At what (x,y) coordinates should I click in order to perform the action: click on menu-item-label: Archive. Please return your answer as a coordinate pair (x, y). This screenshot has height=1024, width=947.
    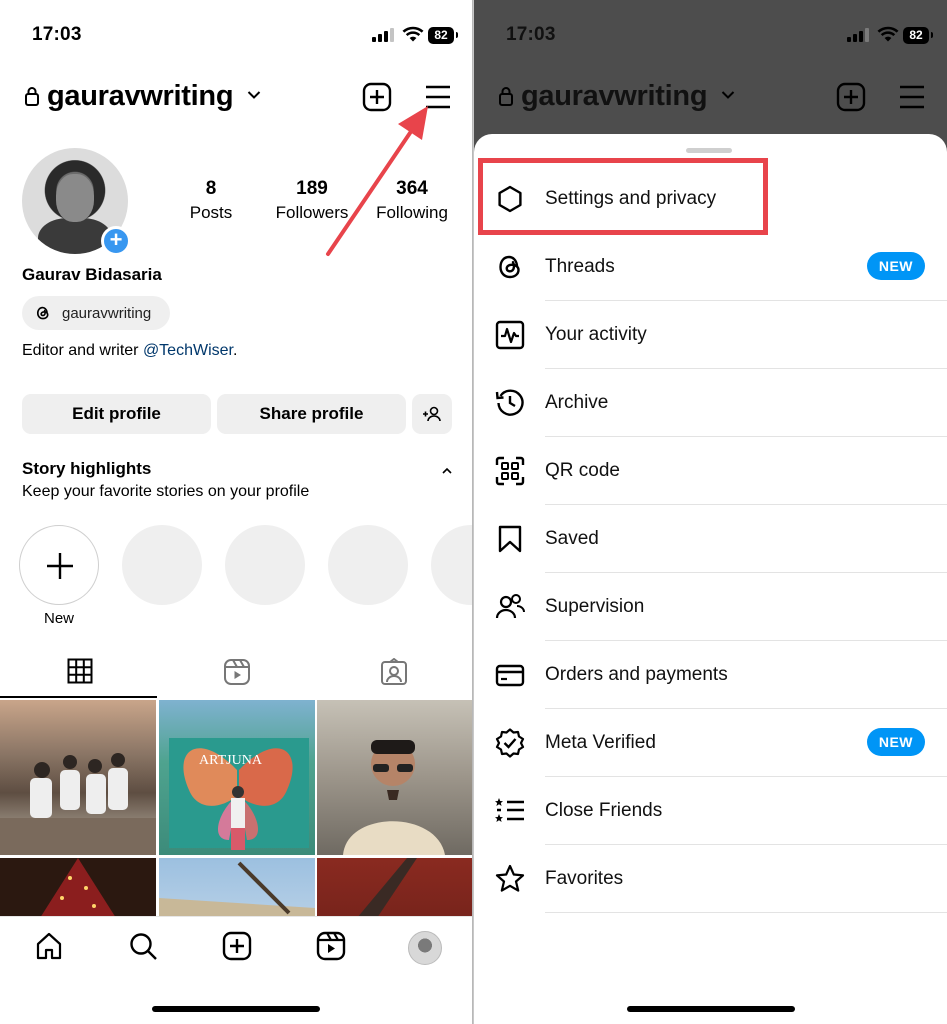
    Looking at the image, I should click on (577, 402).